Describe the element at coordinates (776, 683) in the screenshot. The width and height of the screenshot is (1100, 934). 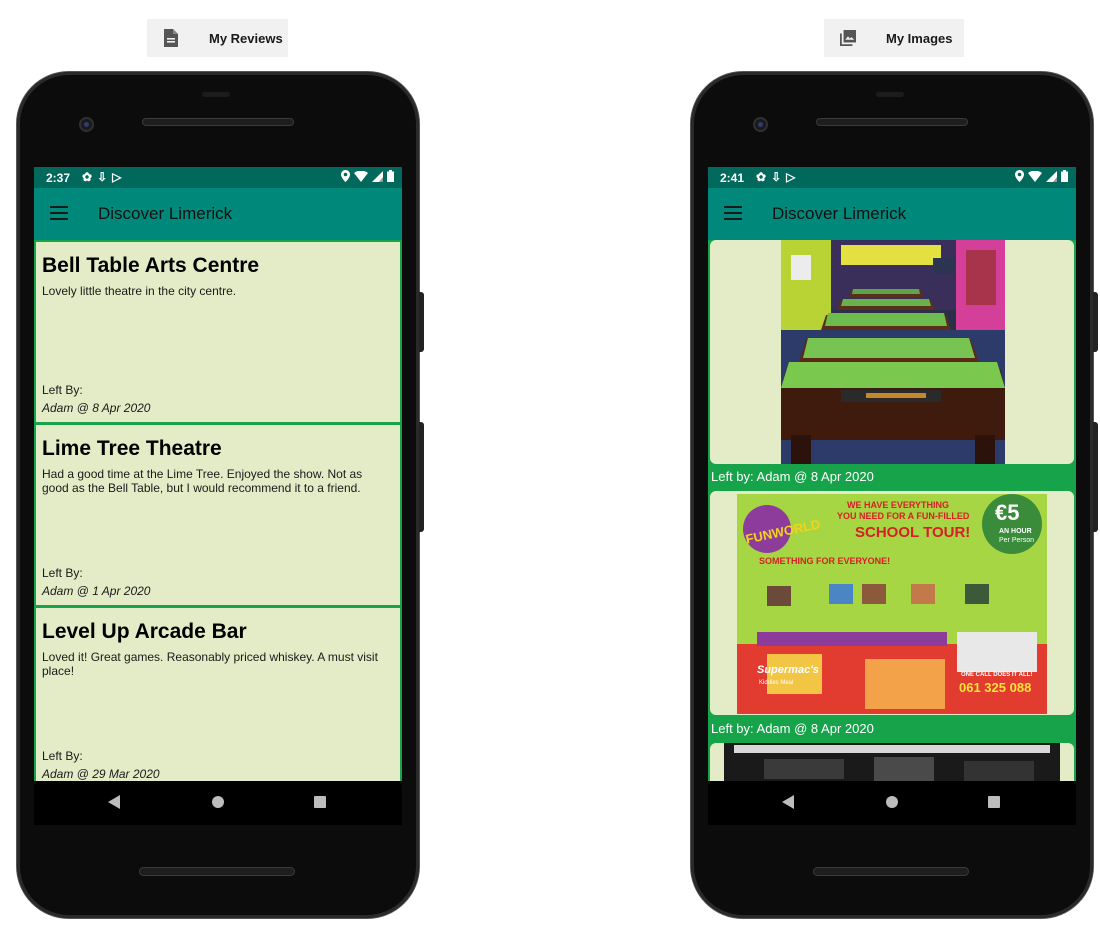
I see `flyer-sponsor-note: Kiddies Meal` at that location.